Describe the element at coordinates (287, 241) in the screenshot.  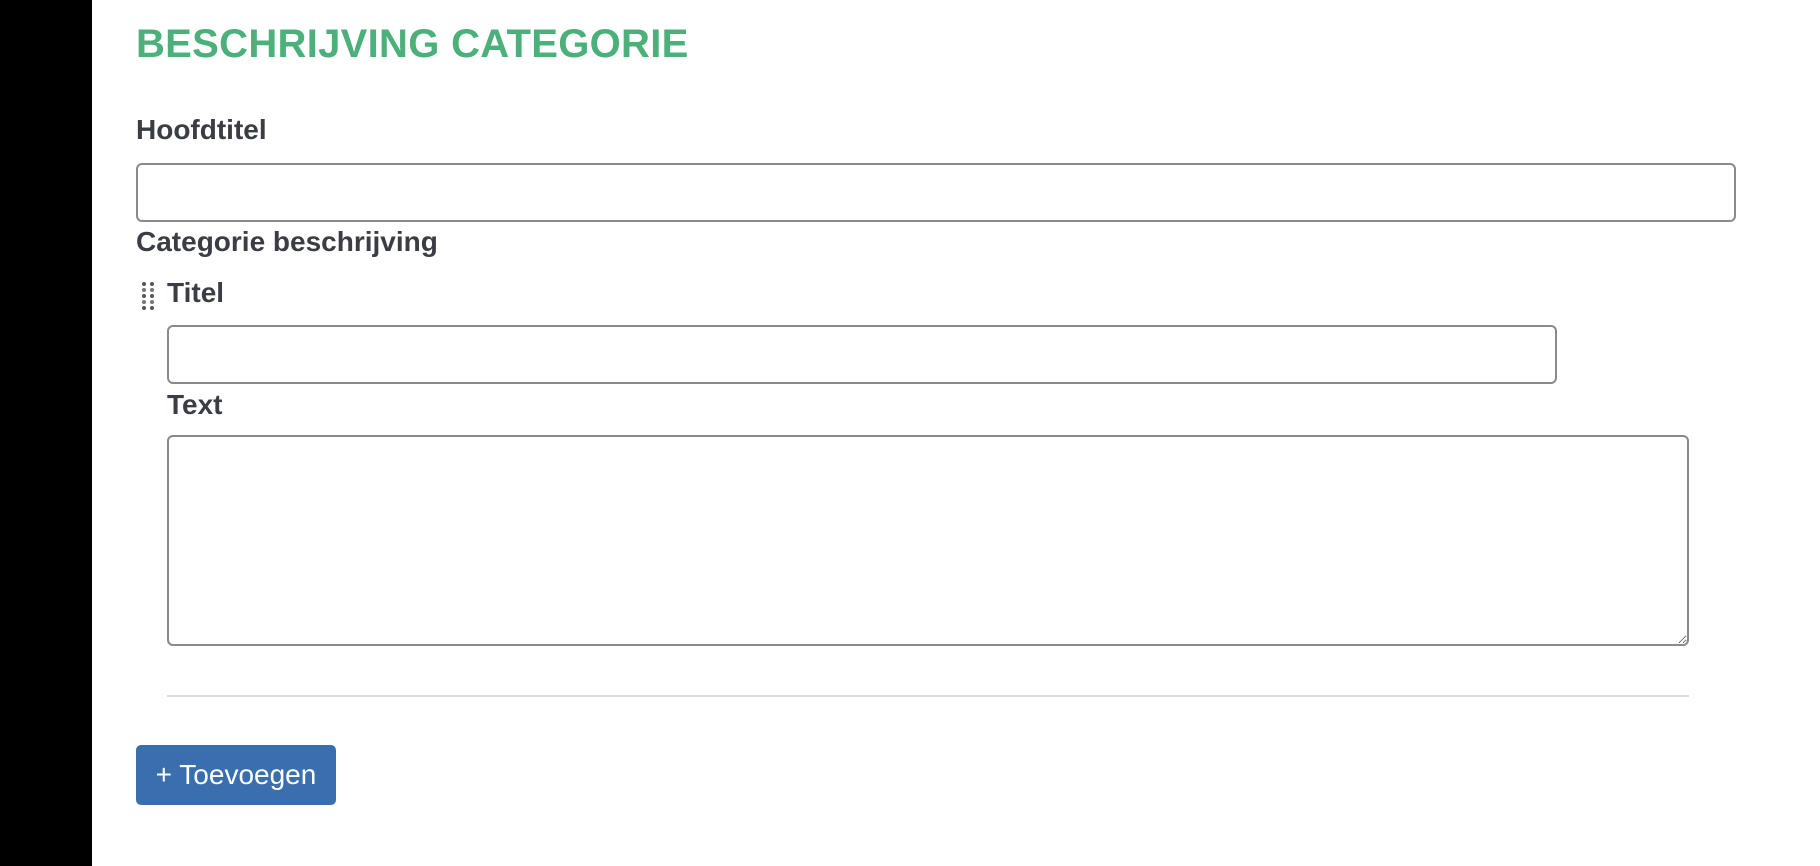
I see `categorie-beschrijving-label: Categorie beschrijving` at that location.